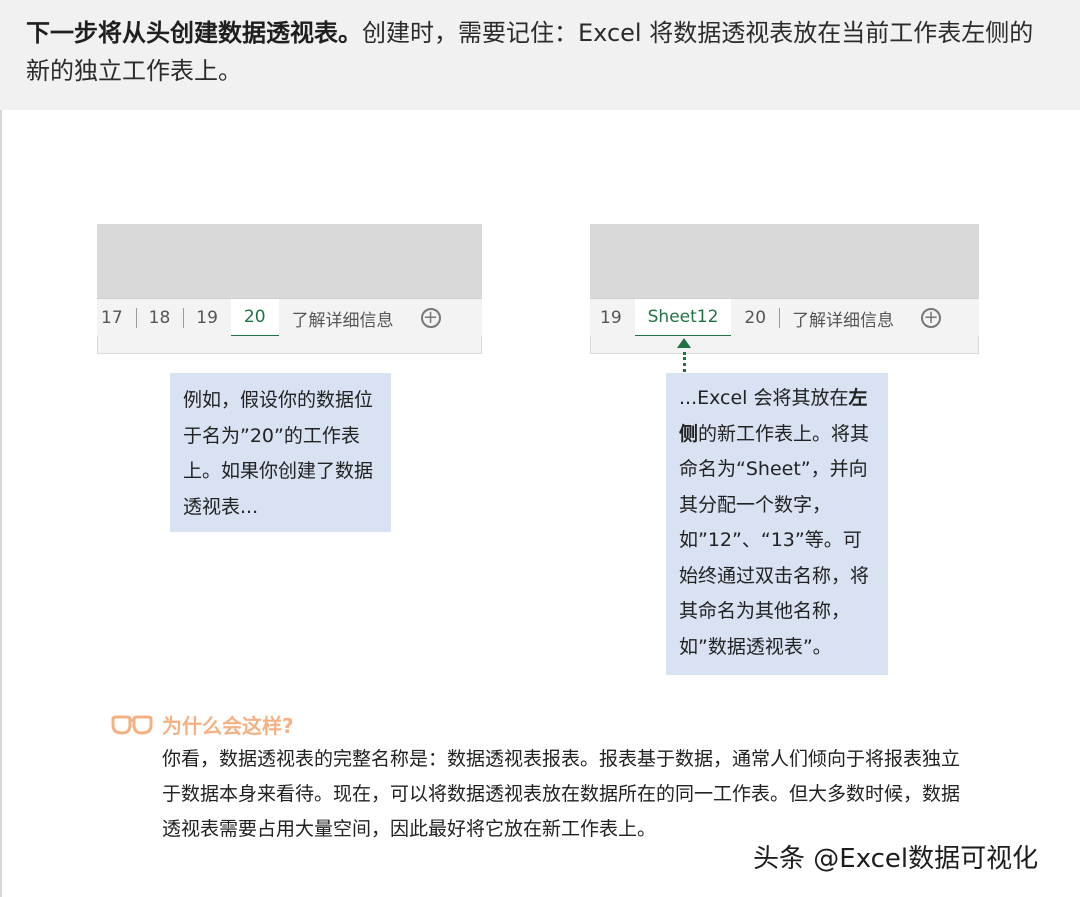 Image resolution: width=1080 pixels, height=897 pixels. I want to click on sheet-tab-20: 20, so click(755, 318).